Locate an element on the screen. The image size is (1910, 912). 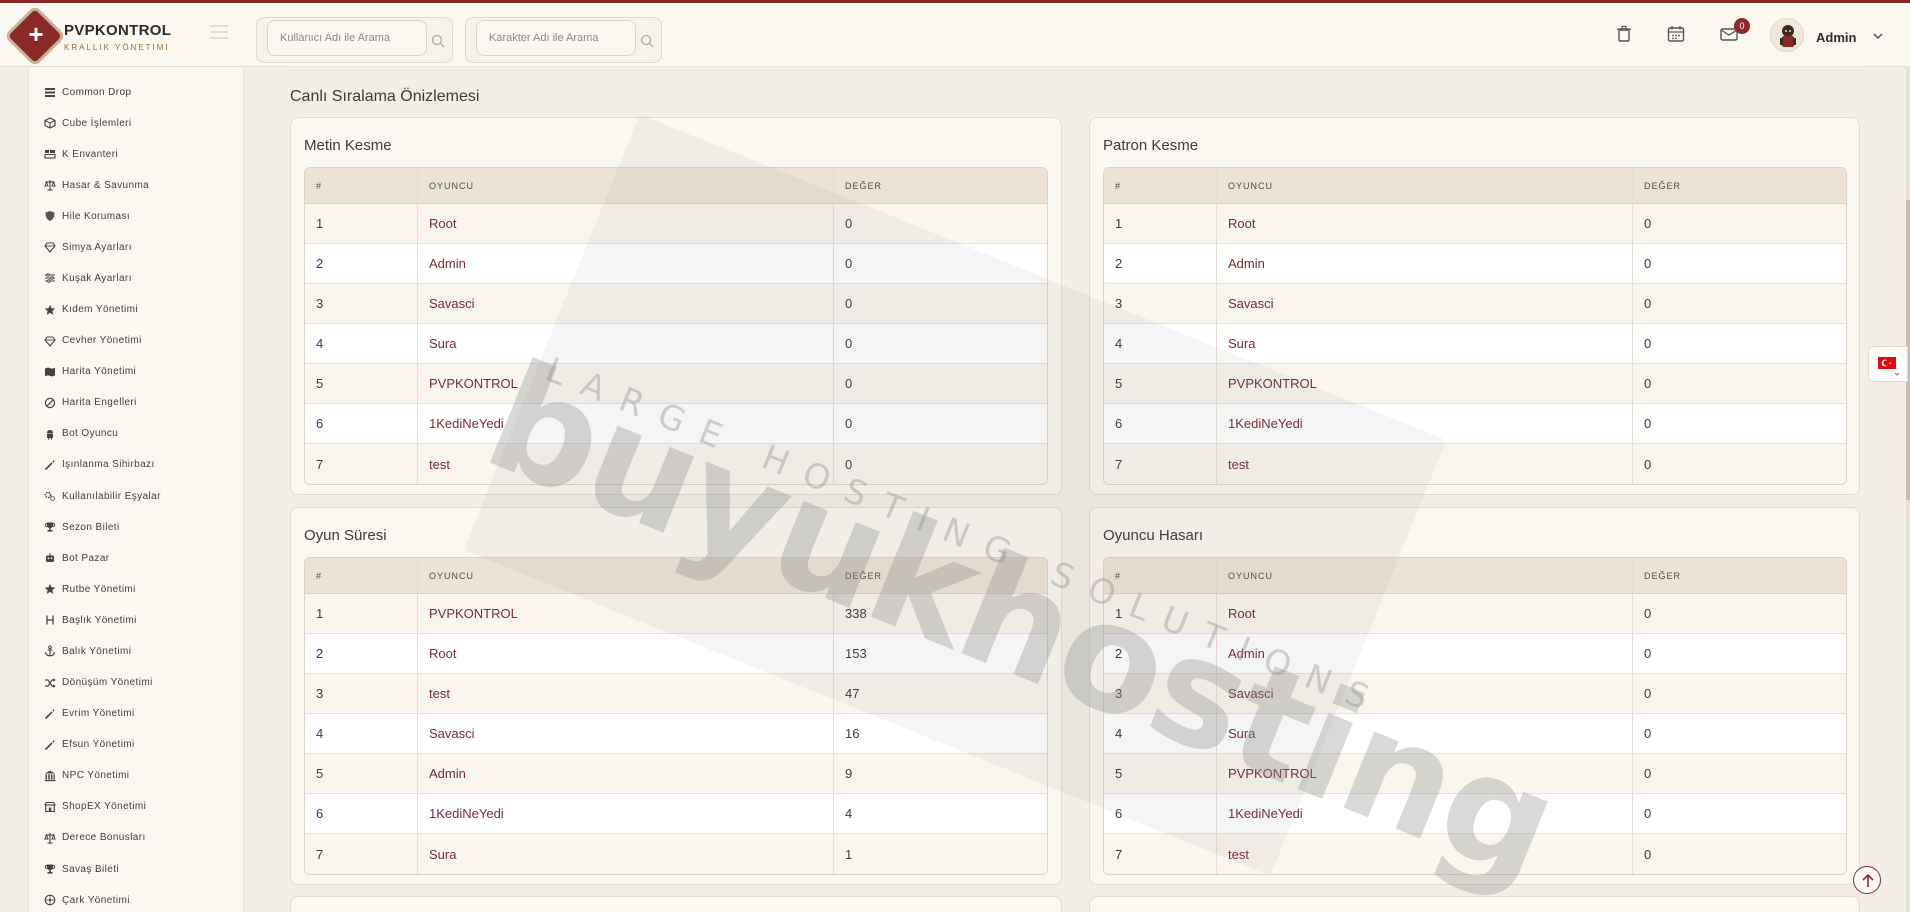
avatar is located at coordinates (1787, 35).